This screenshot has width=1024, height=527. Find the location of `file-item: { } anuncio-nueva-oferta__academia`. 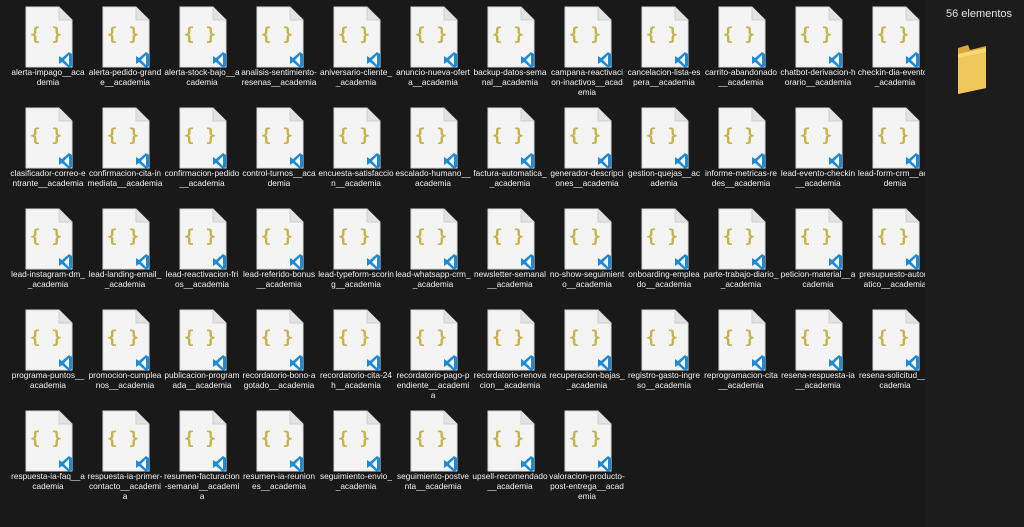

file-item: { } anuncio-nueva-oferta__academia is located at coordinates (433, 50).